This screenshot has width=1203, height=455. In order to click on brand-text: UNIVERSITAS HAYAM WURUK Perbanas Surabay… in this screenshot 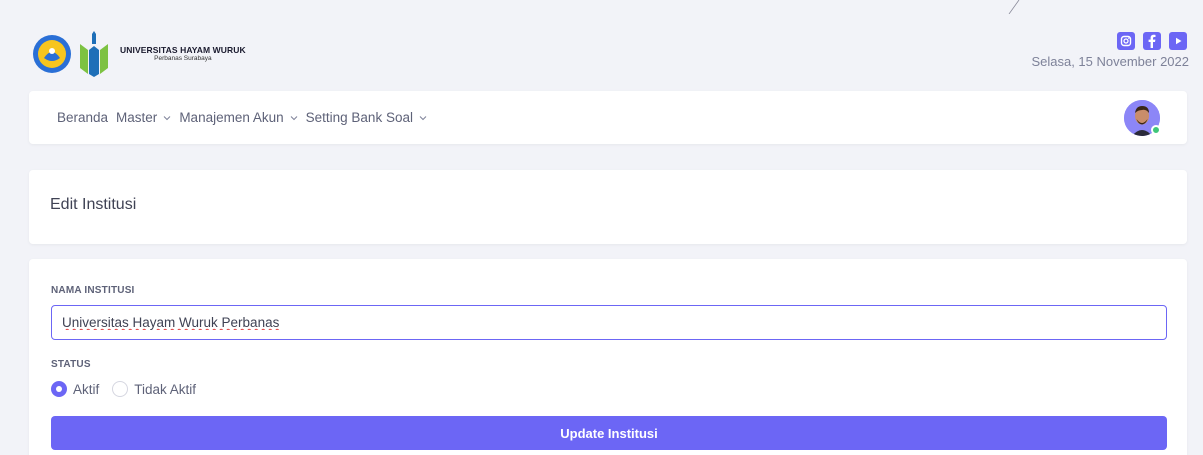, I will do `click(183, 53)`.